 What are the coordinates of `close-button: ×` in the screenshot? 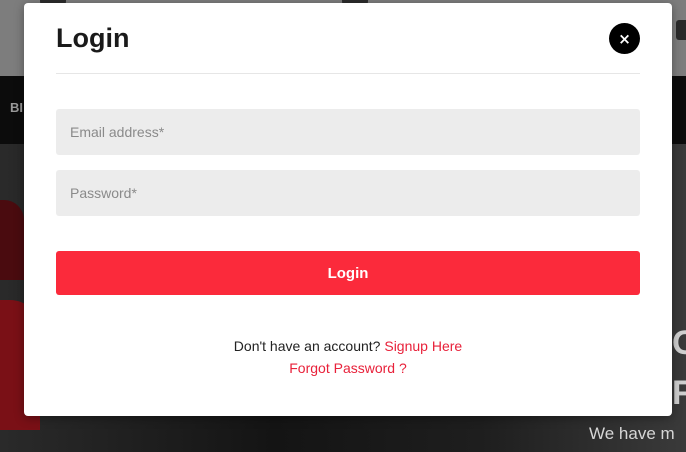 It's located at (624, 38).